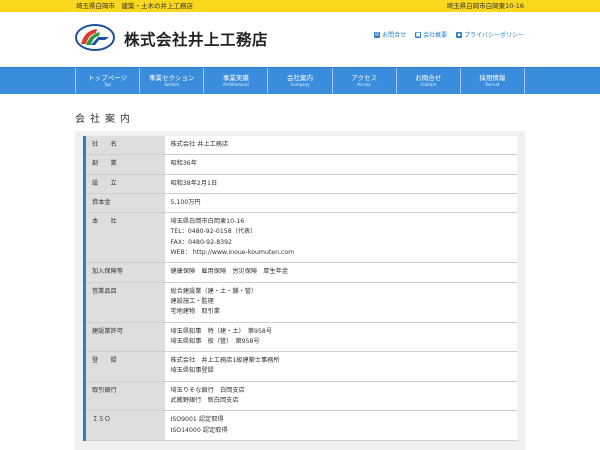 This screenshot has width=600, height=450. I want to click on row-label: 社 名, so click(124, 146).